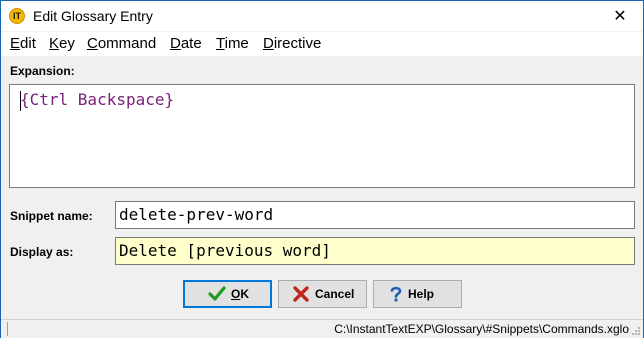 The image size is (644, 338). What do you see at coordinates (15, 43) in the screenshot?
I see `menu-edit-accelerator: E` at bounding box center [15, 43].